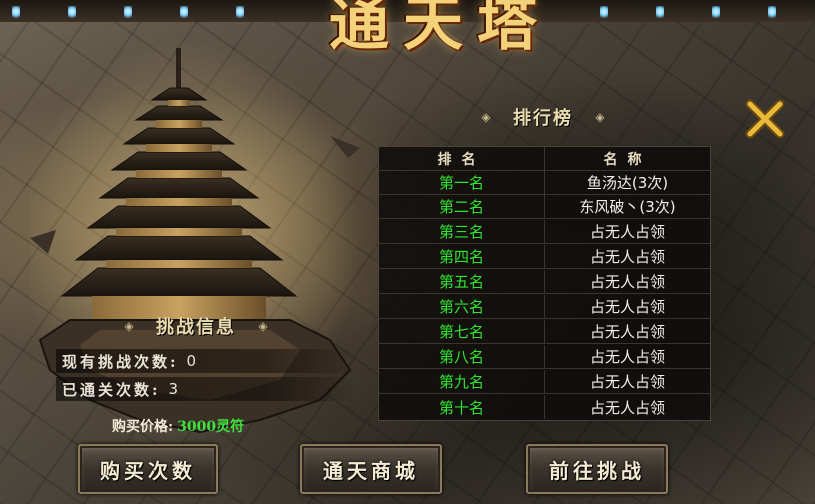 This screenshot has width=815, height=504. I want to click on current-challenges-label: 现有挑战次数:, so click(120, 361).